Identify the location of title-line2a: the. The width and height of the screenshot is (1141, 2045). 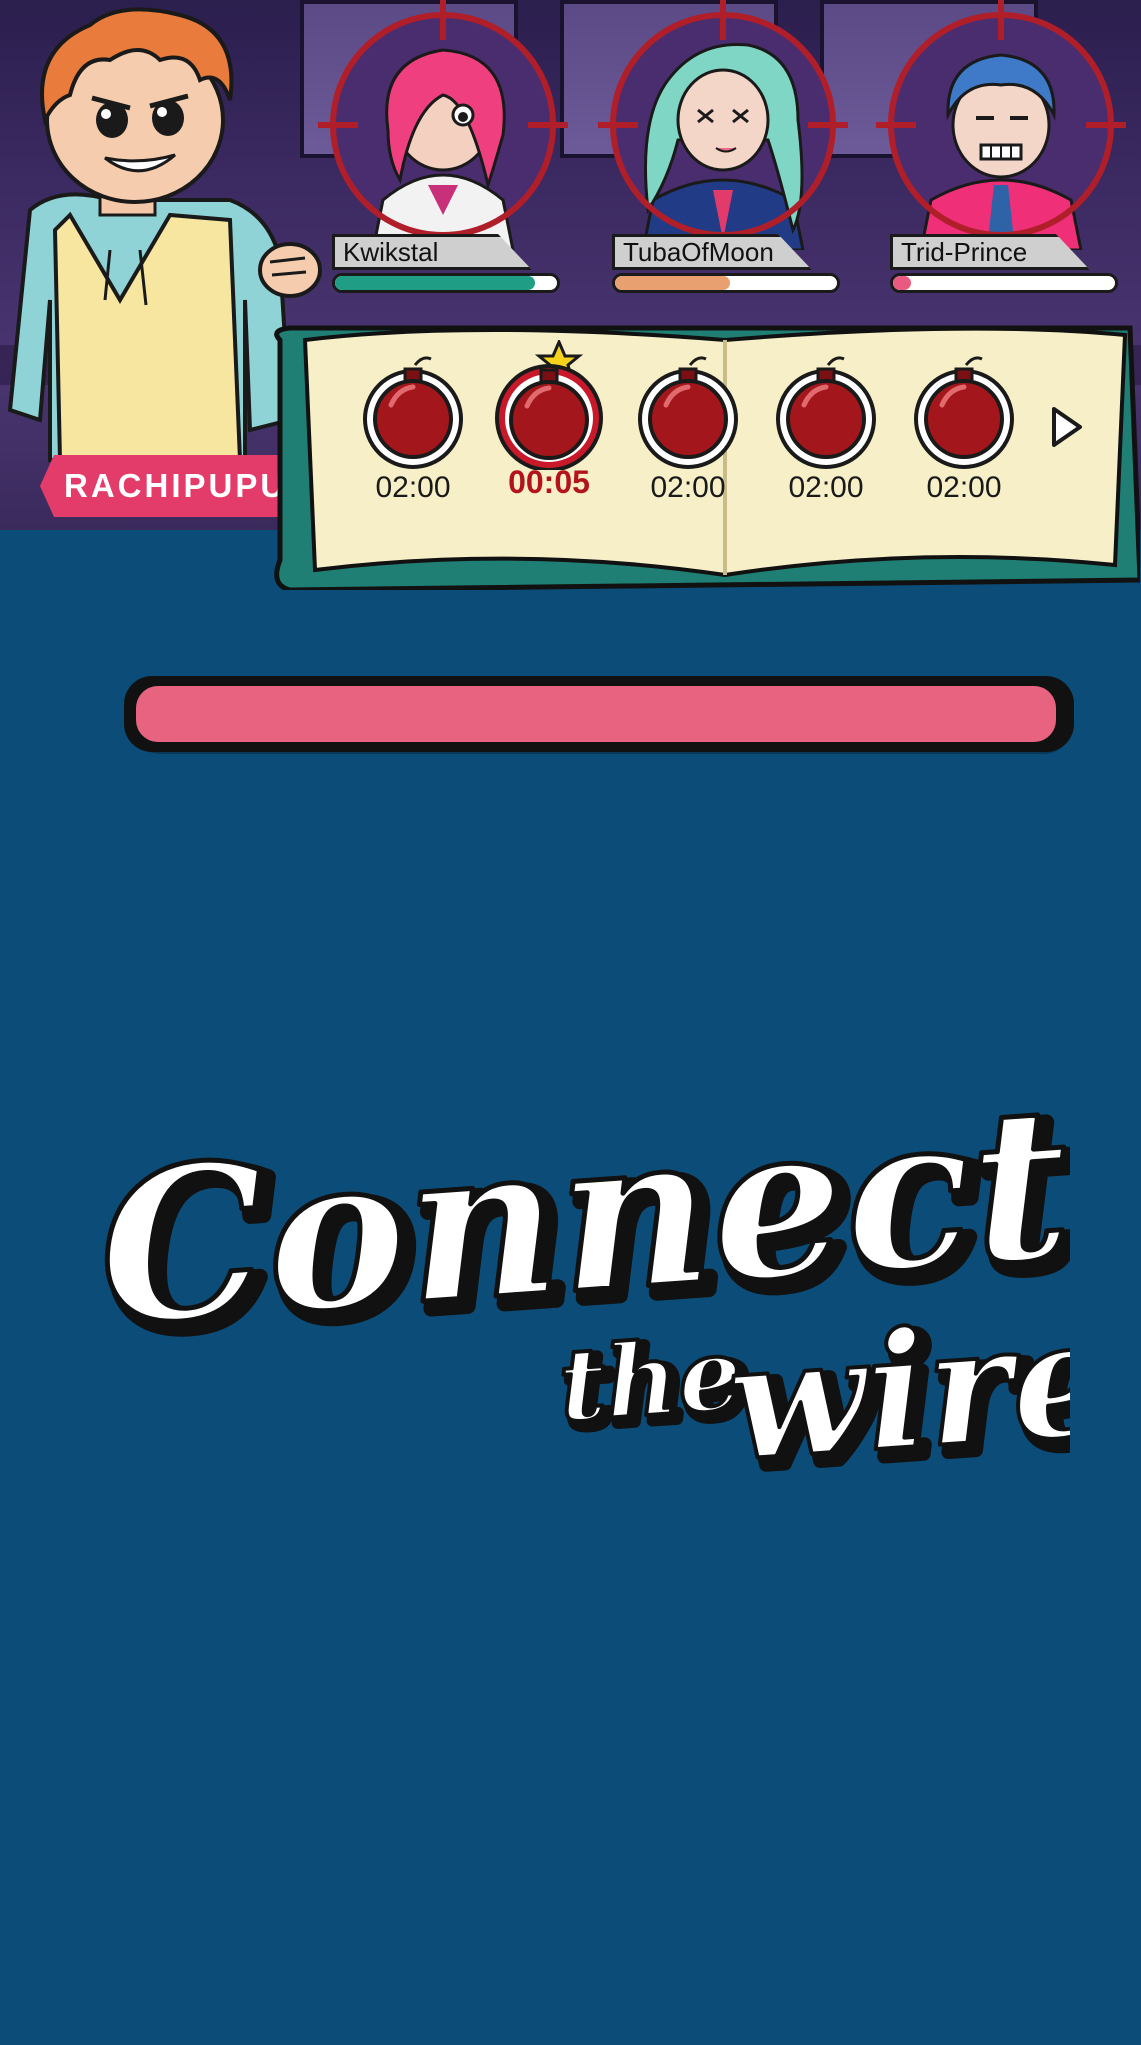
(650, 1379).